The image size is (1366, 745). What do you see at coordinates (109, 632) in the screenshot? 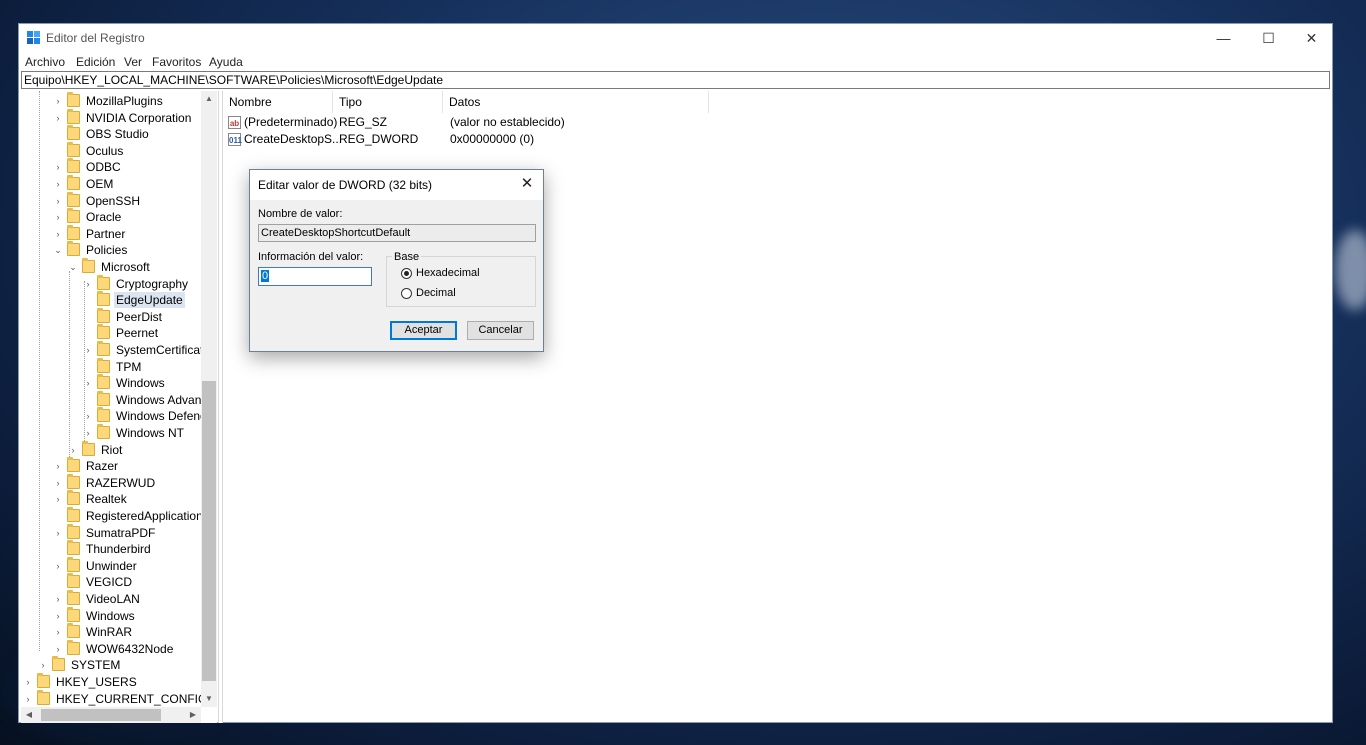
I see `tree-item-label: WinRAR` at bounding box center [109, 632].